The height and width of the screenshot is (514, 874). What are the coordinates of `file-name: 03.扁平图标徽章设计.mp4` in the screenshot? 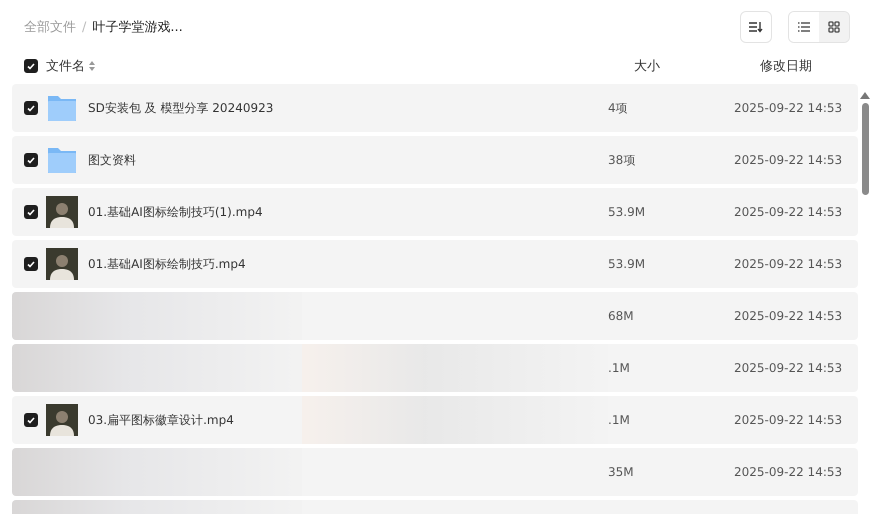 It's located at (161, 420).